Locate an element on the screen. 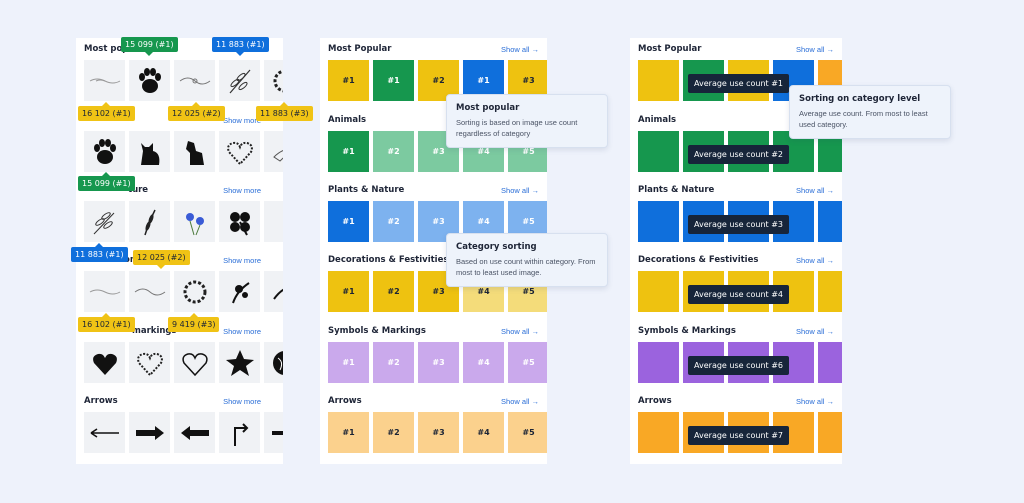 The width and height of the screenshot is (1024, 503). section-title: Plants & Nature is located at coordinates (366, 190).